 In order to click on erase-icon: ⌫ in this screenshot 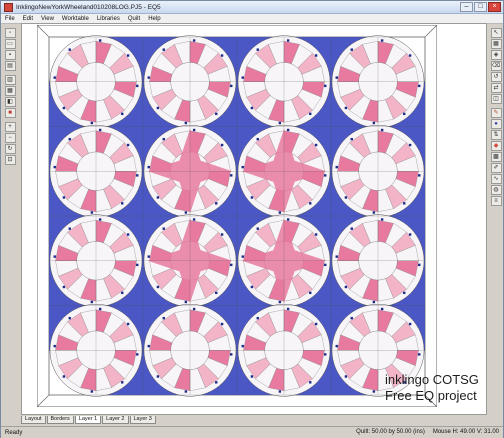, I will do `click(496, 66)`.